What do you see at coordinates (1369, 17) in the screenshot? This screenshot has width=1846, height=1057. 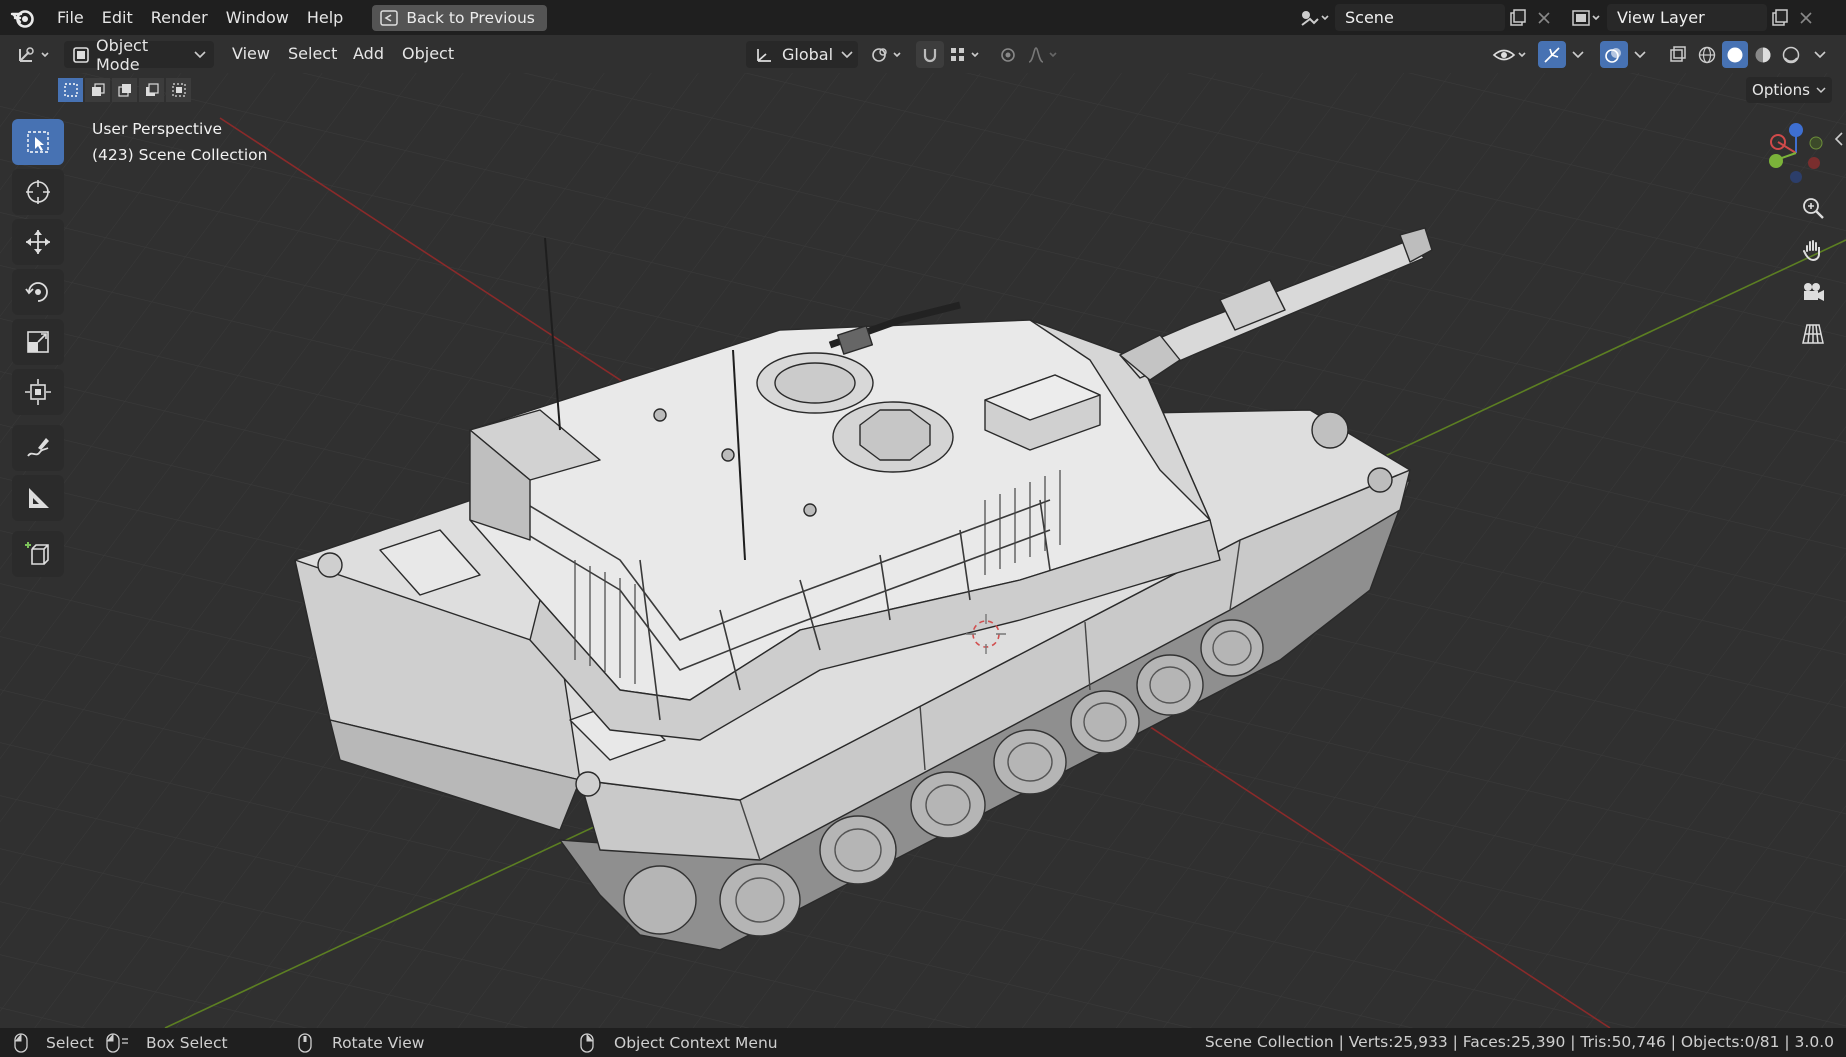 I see `scene-name: Scene` at bounding box center [1369, 17].